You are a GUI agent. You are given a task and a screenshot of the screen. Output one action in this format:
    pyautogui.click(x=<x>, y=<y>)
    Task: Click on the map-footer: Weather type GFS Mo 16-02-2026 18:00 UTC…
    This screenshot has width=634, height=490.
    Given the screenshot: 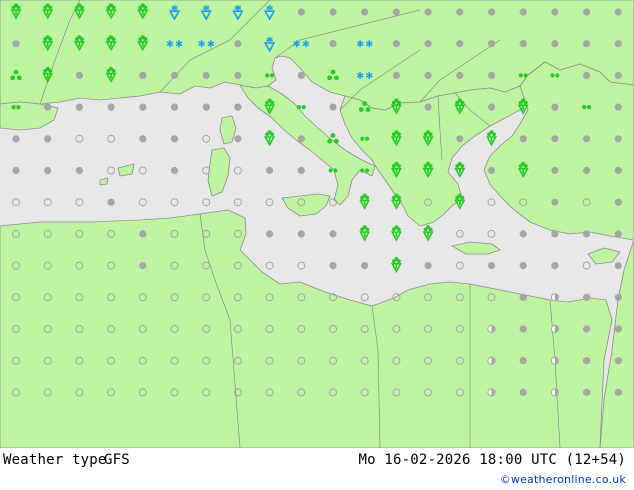 What is the action you would take?
    pyautogui.click(x=317, y=469)
    